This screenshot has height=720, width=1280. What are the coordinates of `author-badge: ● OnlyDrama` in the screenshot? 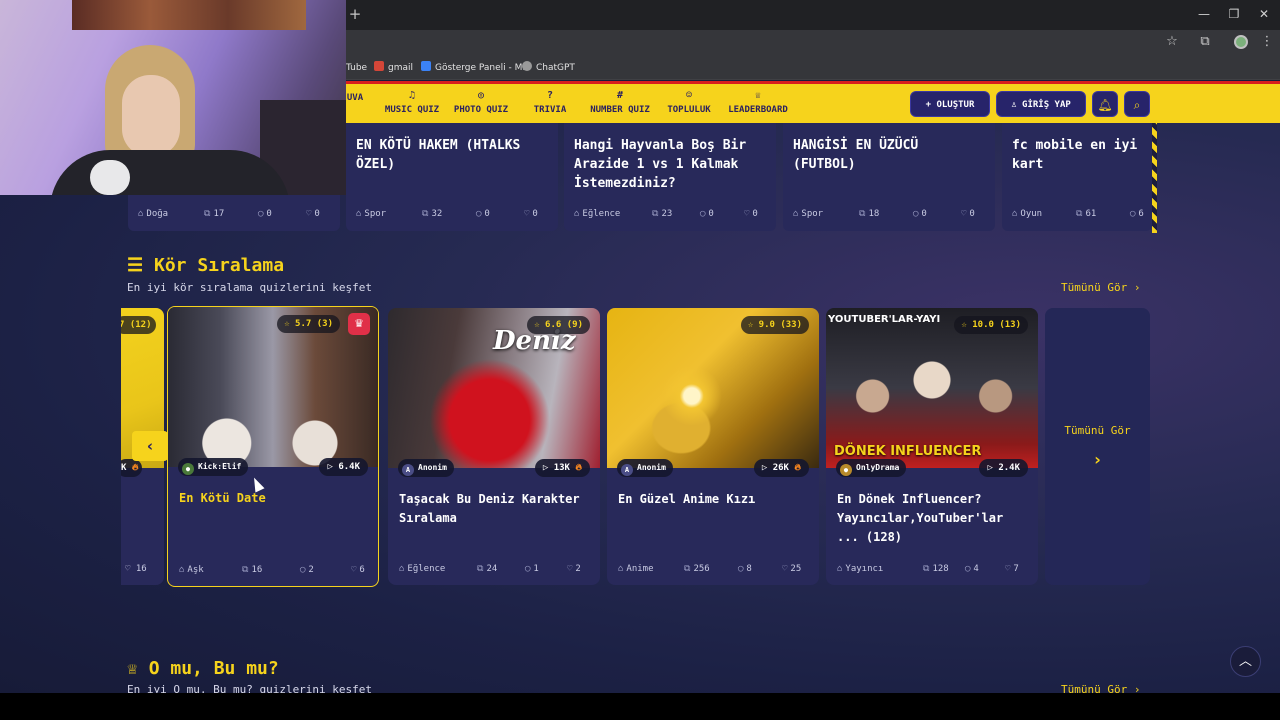 It's located at (871, 468).